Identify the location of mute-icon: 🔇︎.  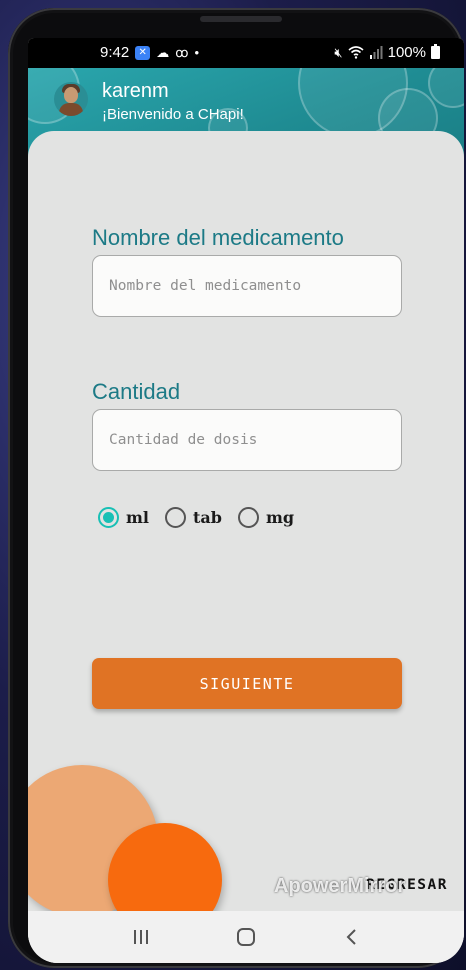
(338, 52).